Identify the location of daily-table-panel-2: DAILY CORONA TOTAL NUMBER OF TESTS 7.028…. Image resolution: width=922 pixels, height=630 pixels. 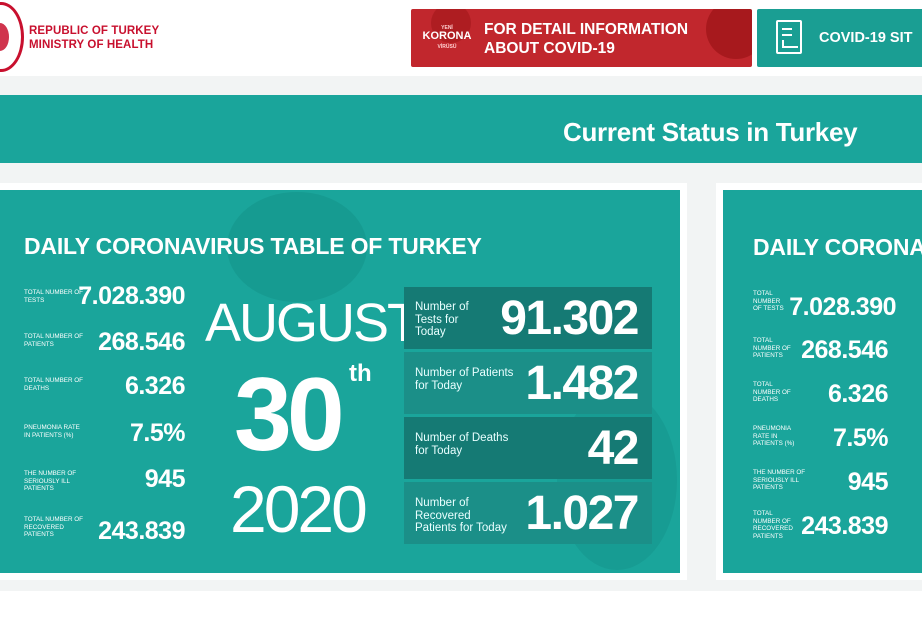
(822, 381).